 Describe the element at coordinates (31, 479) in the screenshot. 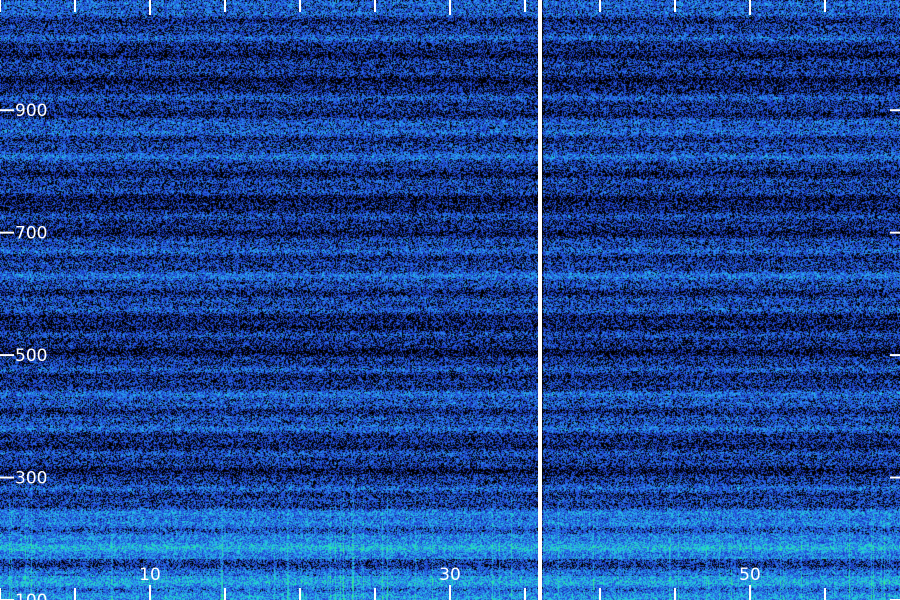

I see `y-tick-label-300: 300` at that location.